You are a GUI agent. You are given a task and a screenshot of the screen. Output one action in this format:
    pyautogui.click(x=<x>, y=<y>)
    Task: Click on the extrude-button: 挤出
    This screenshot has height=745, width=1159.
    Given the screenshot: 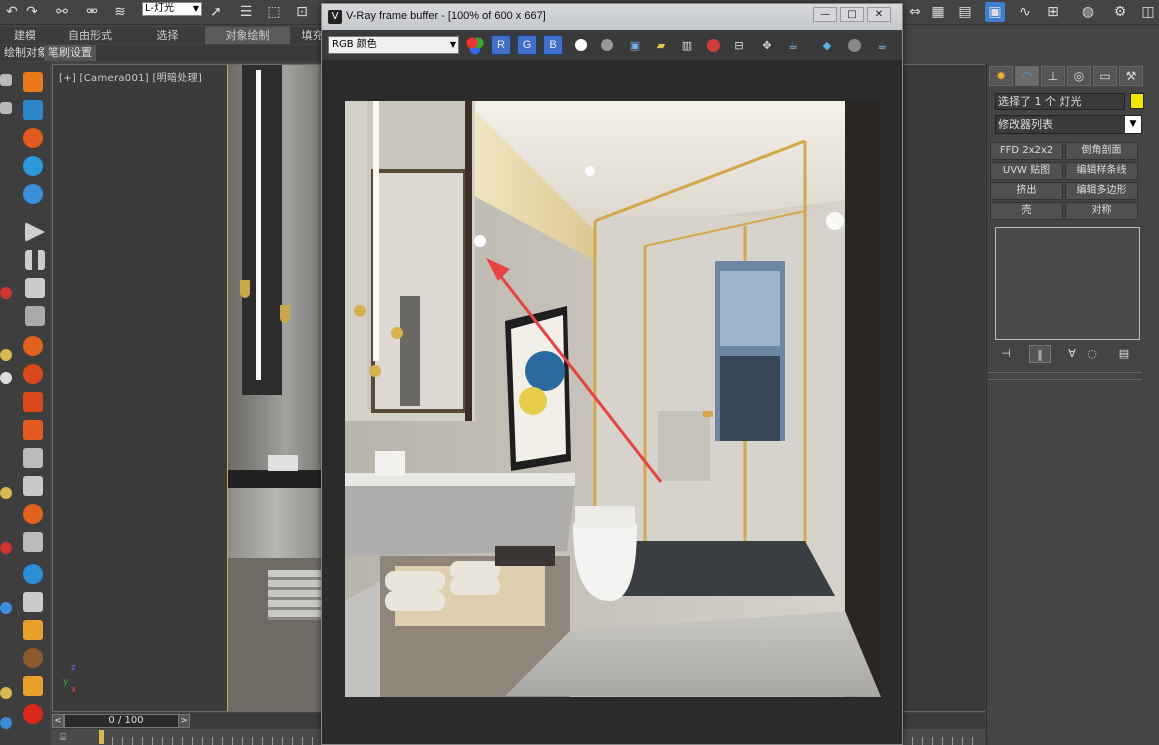 What is the action you would take?
    pyautogui.click(x=1026, y=191)
    